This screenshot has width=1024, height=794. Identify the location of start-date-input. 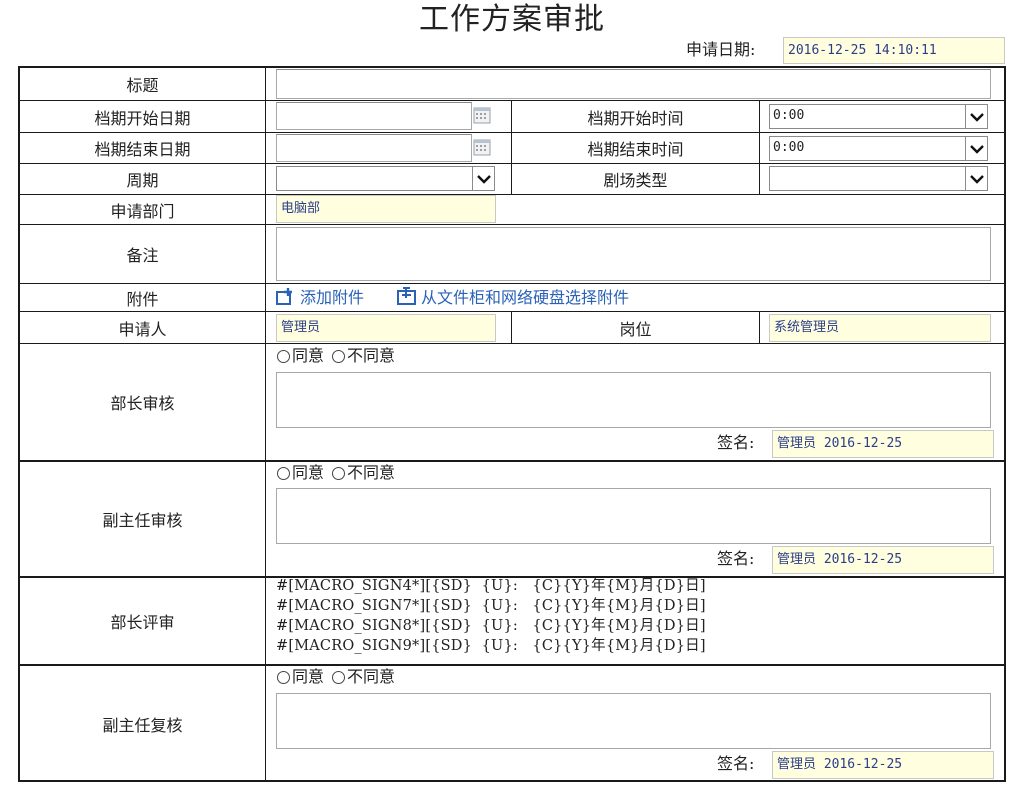
(374, 116).